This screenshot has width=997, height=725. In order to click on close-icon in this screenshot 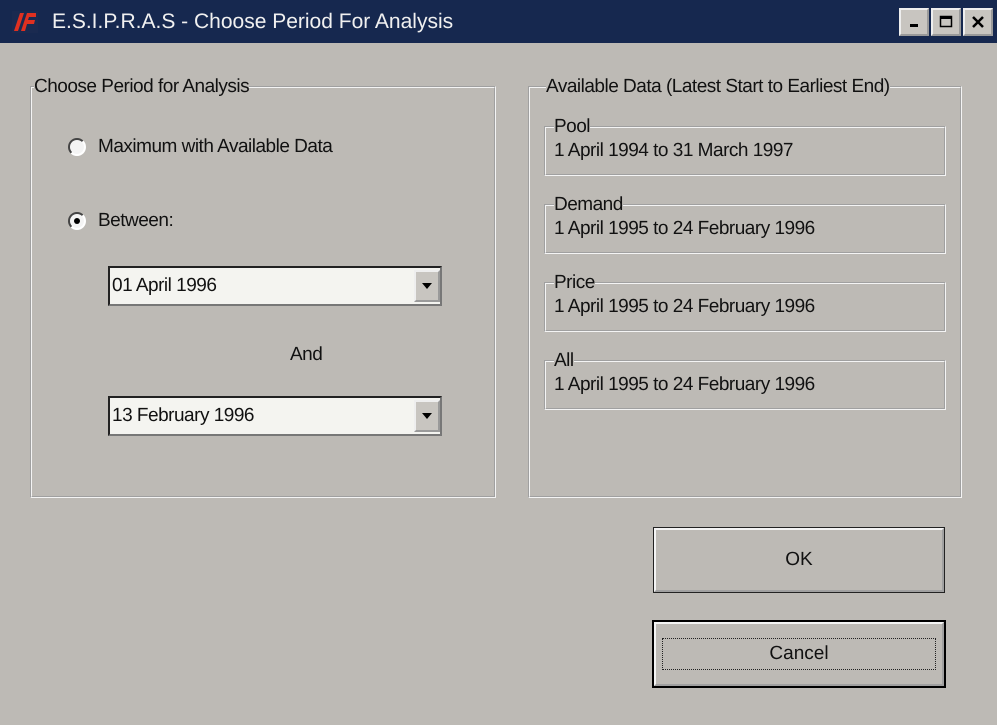, I will do `click(978, 21)`.